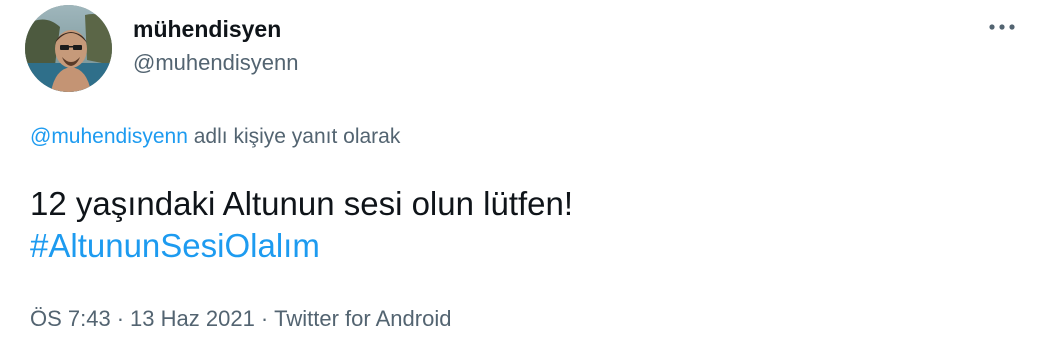  What do you see at coordinates (294, 136) in the screenshot?
I see `reply-context-text: adlı kişiye yanıt olarak` at bounding box center [294, 136].